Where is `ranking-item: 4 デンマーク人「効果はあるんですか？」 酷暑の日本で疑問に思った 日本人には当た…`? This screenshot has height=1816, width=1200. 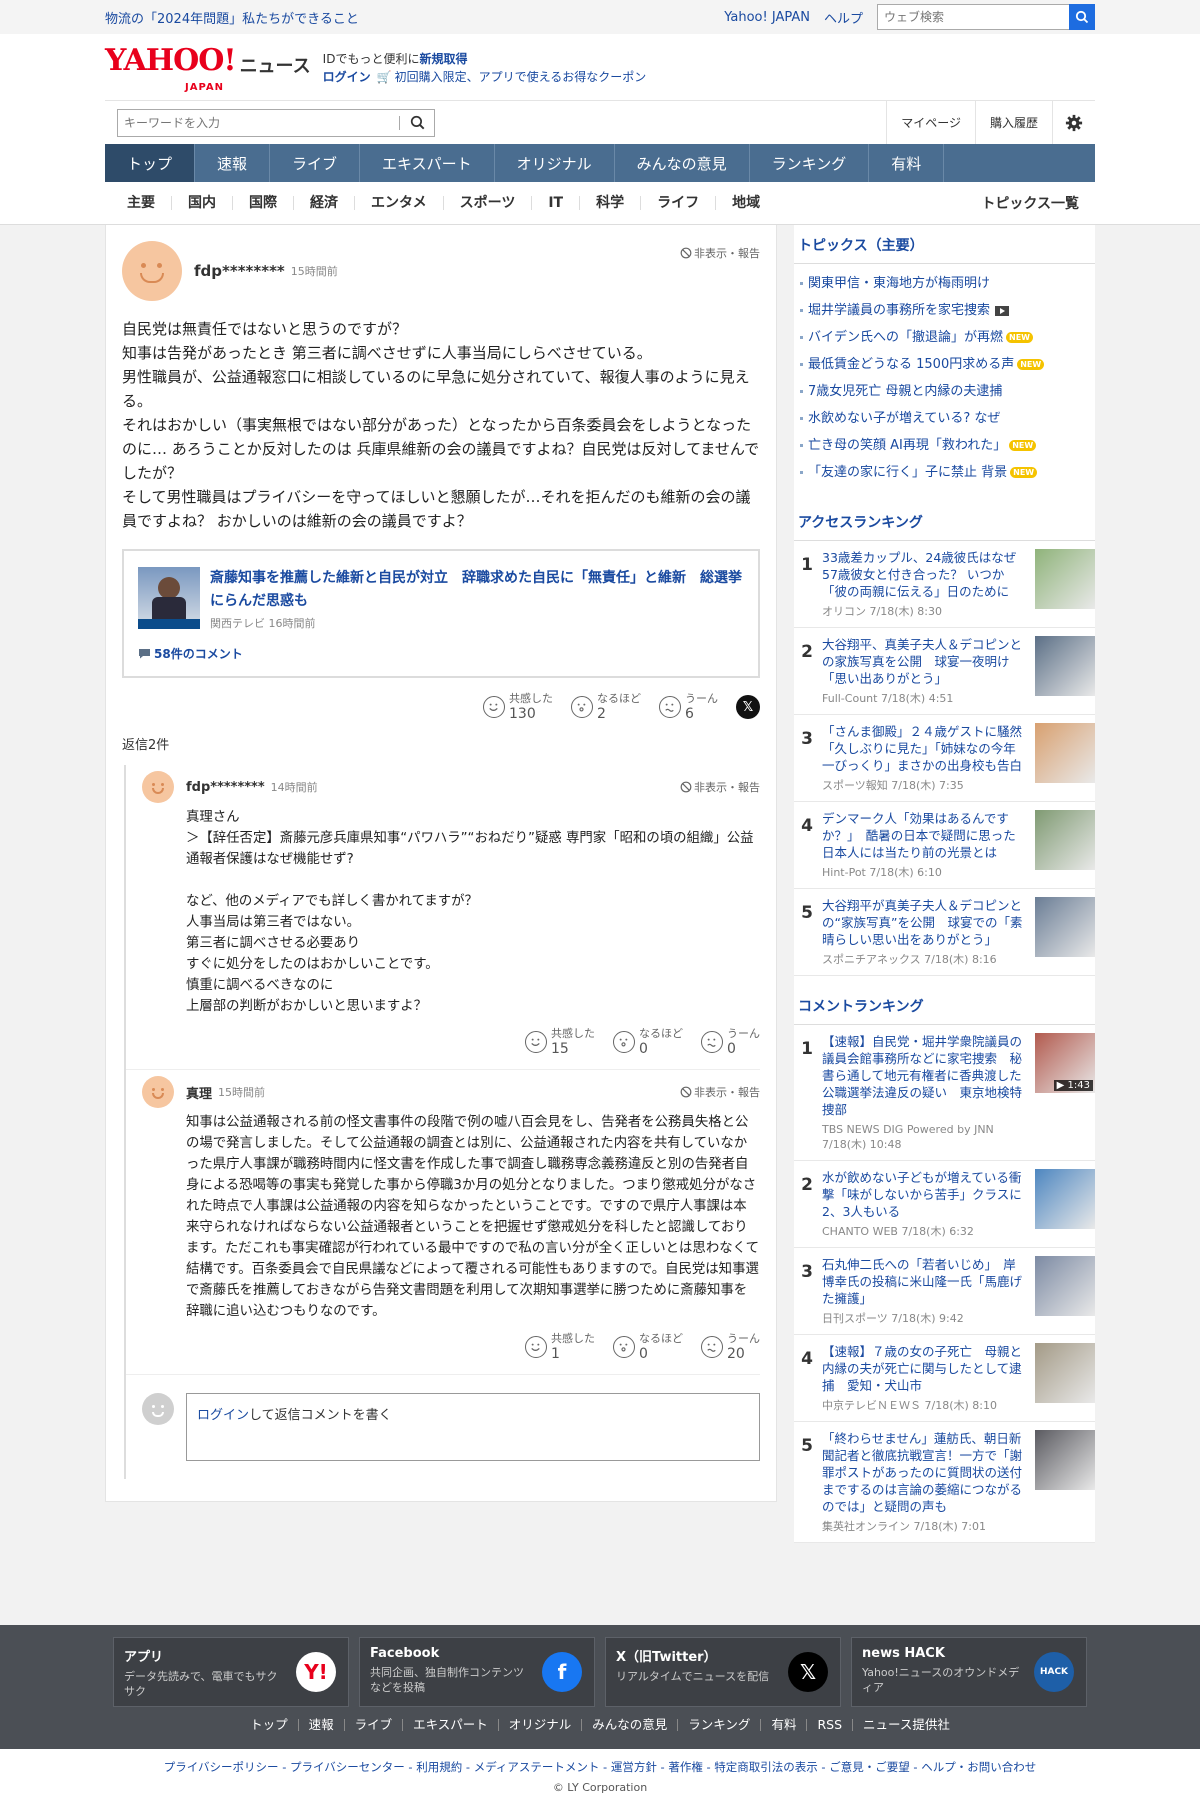 ranking-item: 4 デンマーク人「効果はあるんですか？」 酷暑の日本で疑問に思った 日本人には当た… is located at coordinates (944, 845).